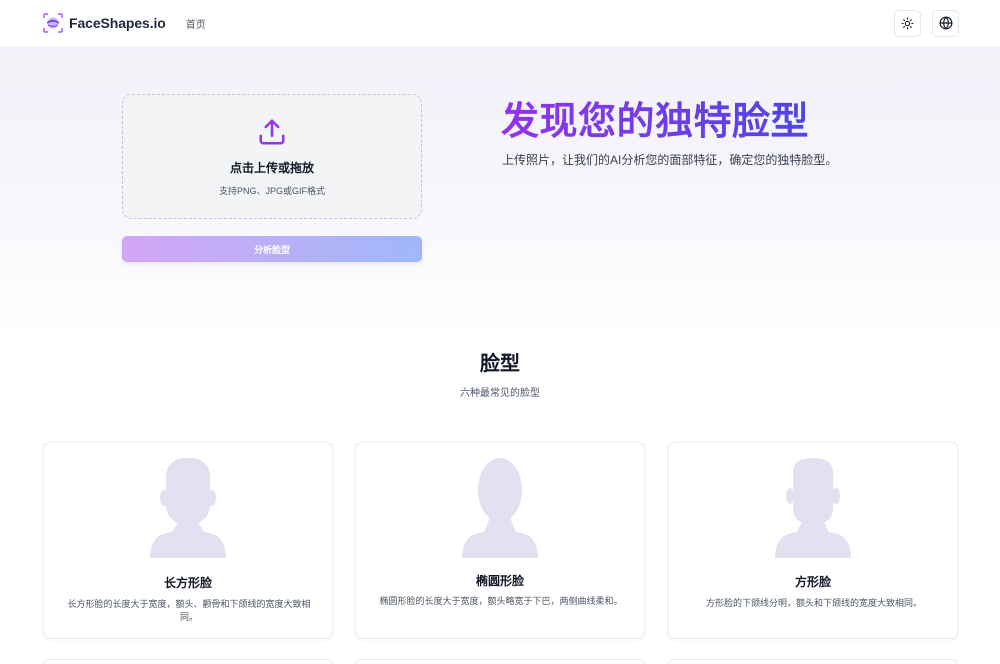 Image resolution: width=1000 pixels, height=664 pixels. What do you see at coordinates (670, 160) in the screenshot?
I see `hero-subtitle: 上传照片，让我们的AI分析您的面部特征，确定您的独特脸型。` at bounding box center [670, 160].